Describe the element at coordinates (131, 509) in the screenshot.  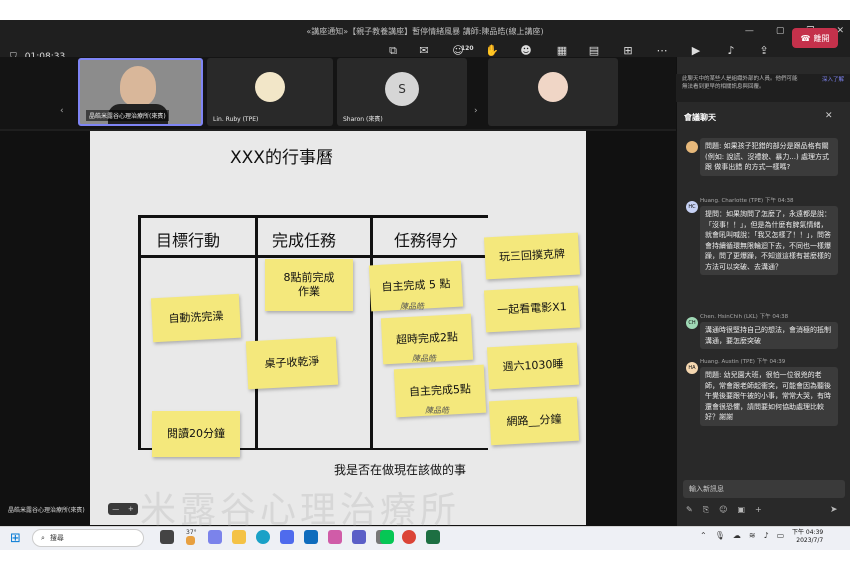
I see `zoom-in-button: +` at that location.